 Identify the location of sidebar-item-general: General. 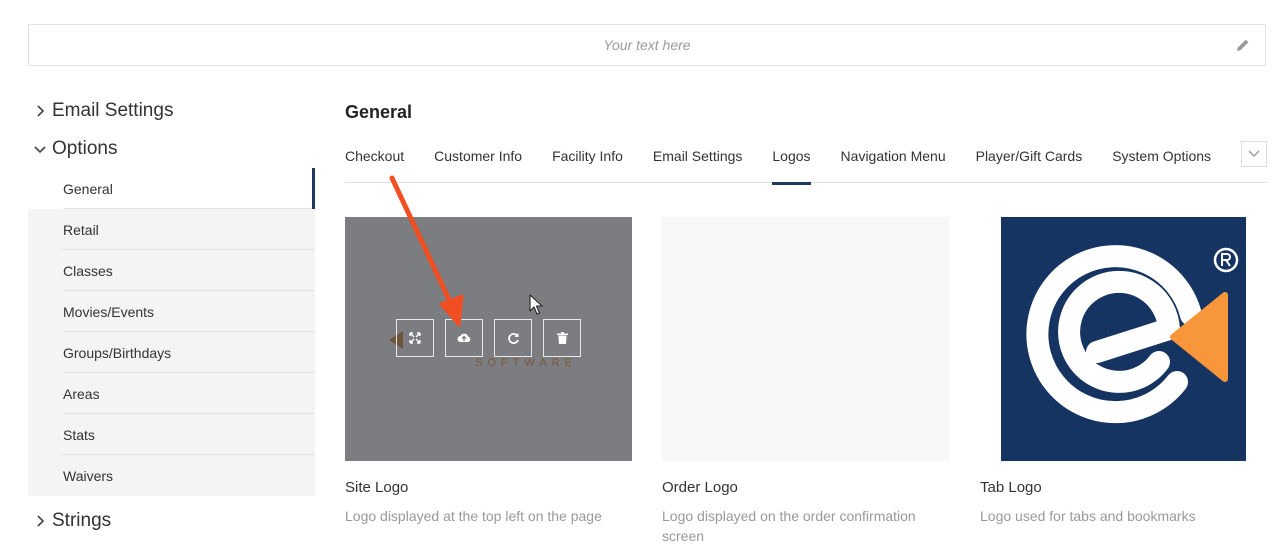
(171, 188).